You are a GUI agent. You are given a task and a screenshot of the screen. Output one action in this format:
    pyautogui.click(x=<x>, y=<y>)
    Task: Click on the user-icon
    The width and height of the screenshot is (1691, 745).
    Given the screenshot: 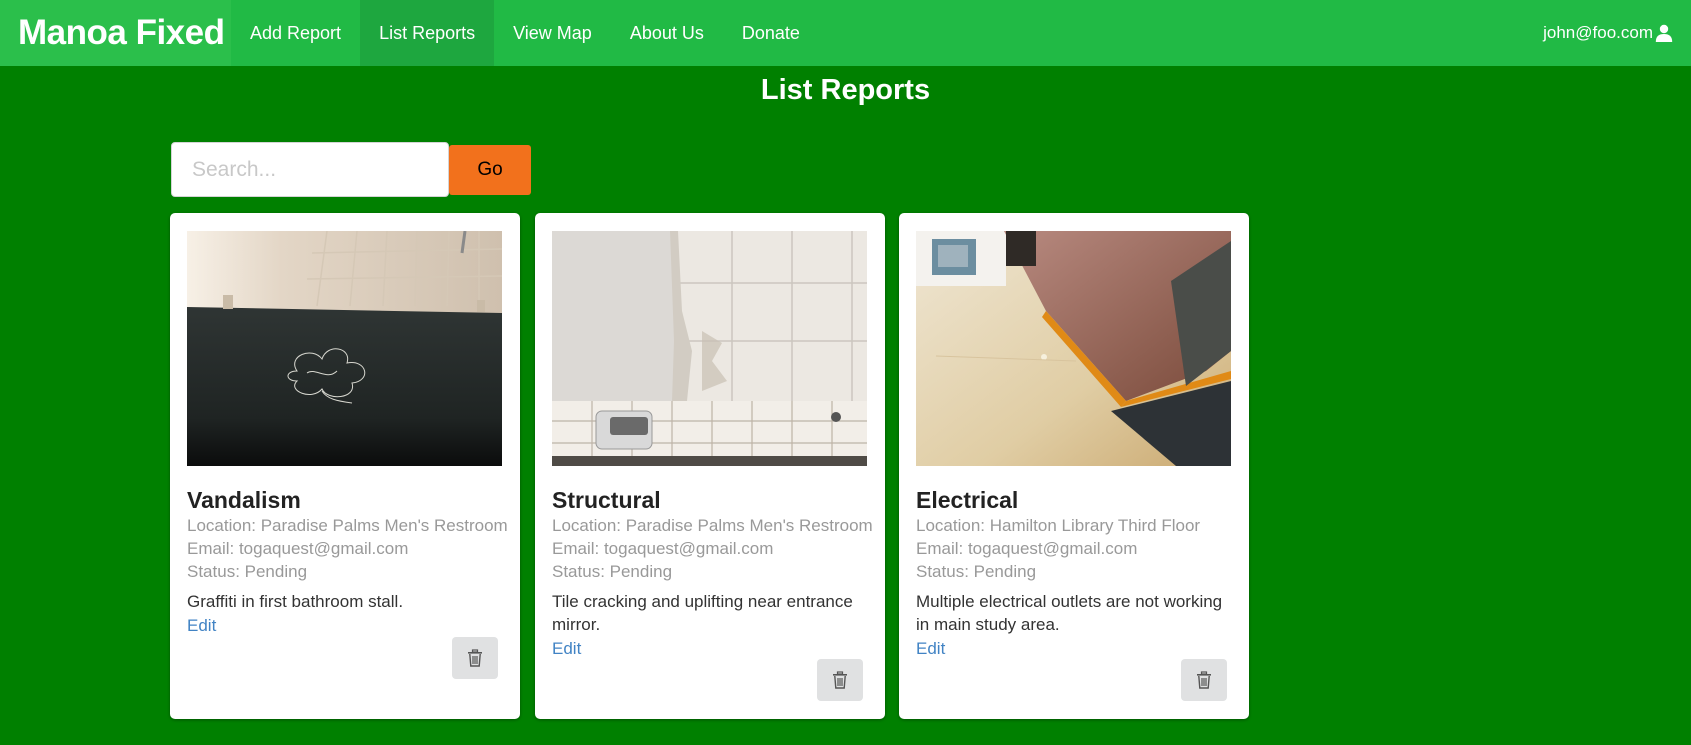 What is the action you would take?
    pyautogui.click(x=1664, y=33)
    